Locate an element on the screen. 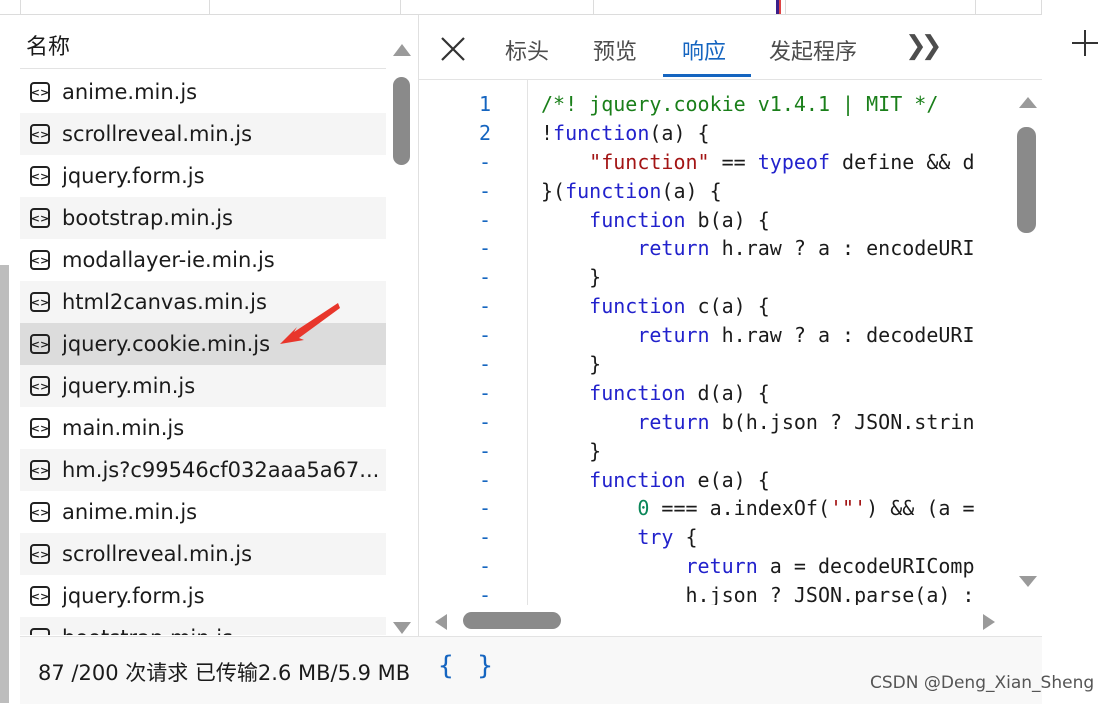 Image resolution: width=1115 pixels, height=704 pixels. details-tab-bar: 标头 预览 响应 发起程序 ❯❯ is located at coordinates (730, 47).